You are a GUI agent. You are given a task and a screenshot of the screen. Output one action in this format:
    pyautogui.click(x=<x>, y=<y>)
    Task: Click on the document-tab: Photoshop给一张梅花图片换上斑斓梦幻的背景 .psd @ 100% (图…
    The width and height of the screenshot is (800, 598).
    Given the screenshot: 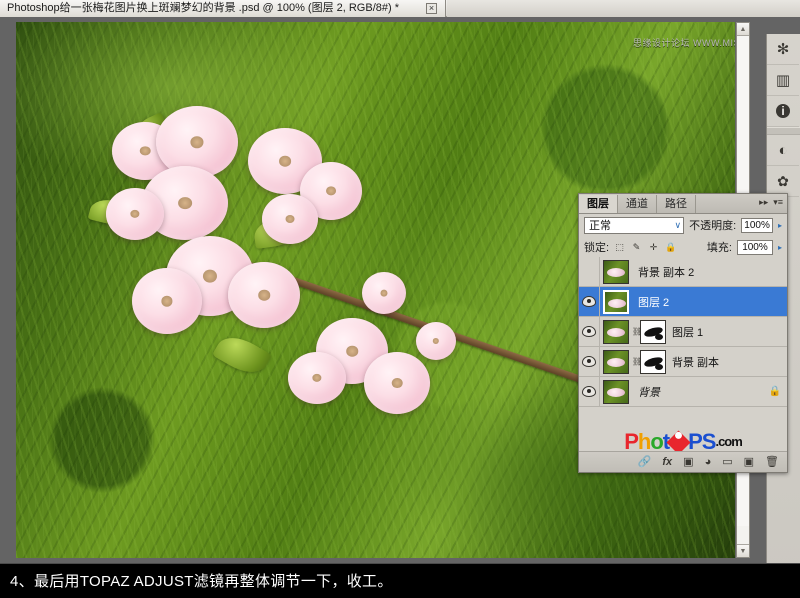 What is the action you would take?
    pyautogui.click(x=223, y=8)
    